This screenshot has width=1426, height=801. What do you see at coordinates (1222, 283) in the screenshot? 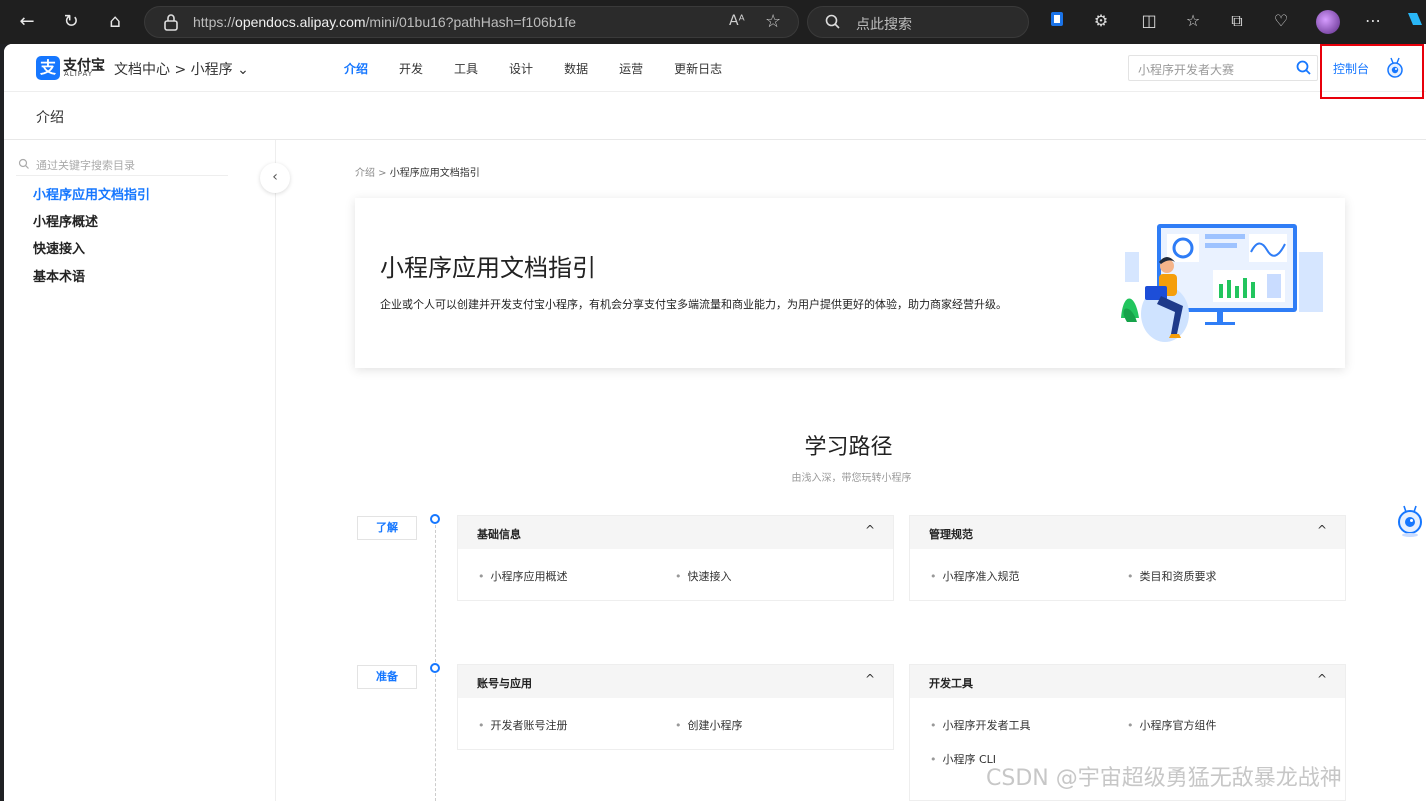
I see `developer-illustration` at bounding box center [1222, 283].